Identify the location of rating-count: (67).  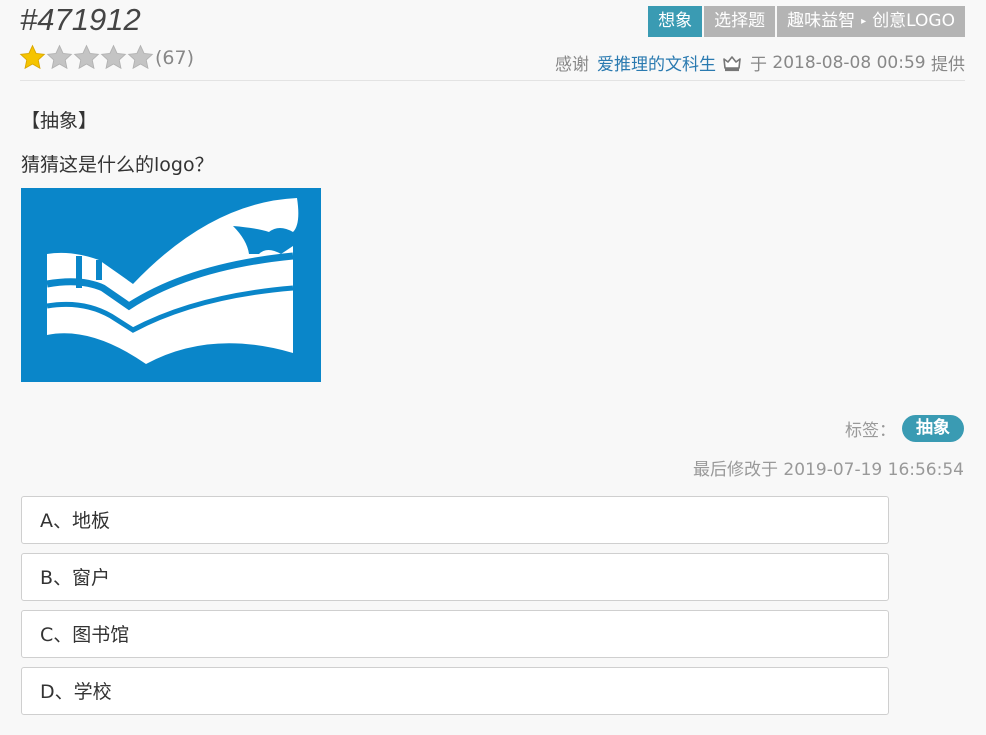
(175, 57).